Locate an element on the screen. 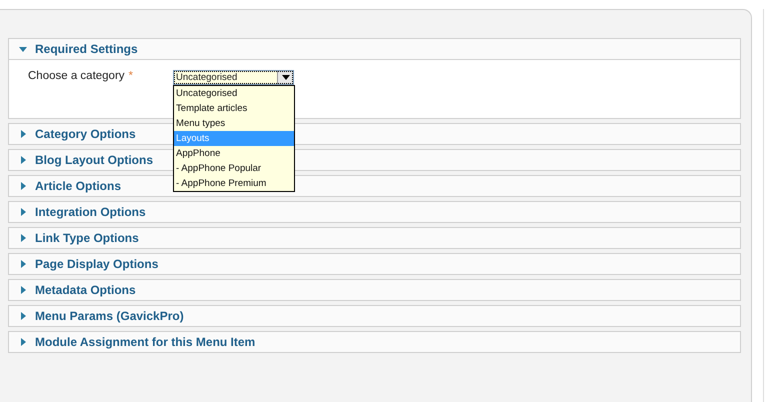 The height and width of the screenshot is (402, 770). panel-title: Menu Params (GavickPro) is located at coordinates (109, 316).